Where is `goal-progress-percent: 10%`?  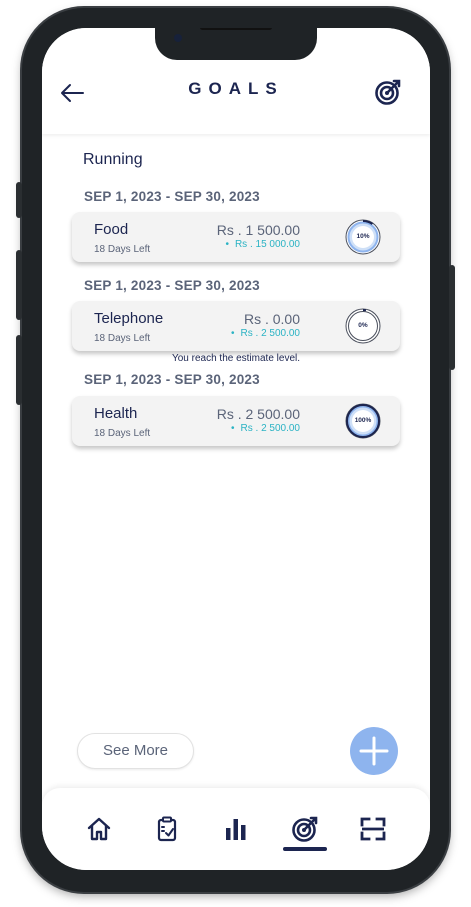 goal-progress-percent: 10% is located at coordinates (363, 236).